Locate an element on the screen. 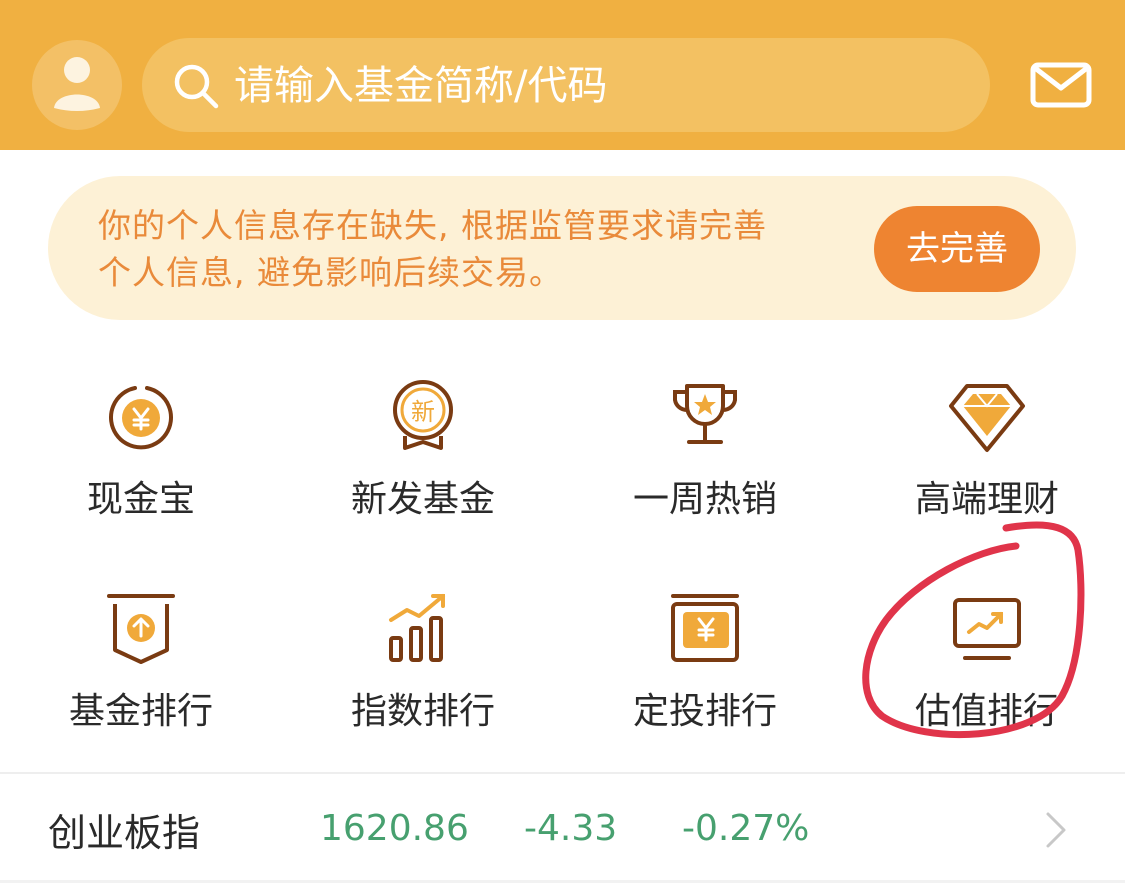  grid-item-sip-ranking: 定投排行 is located at coordinates (705, 657).